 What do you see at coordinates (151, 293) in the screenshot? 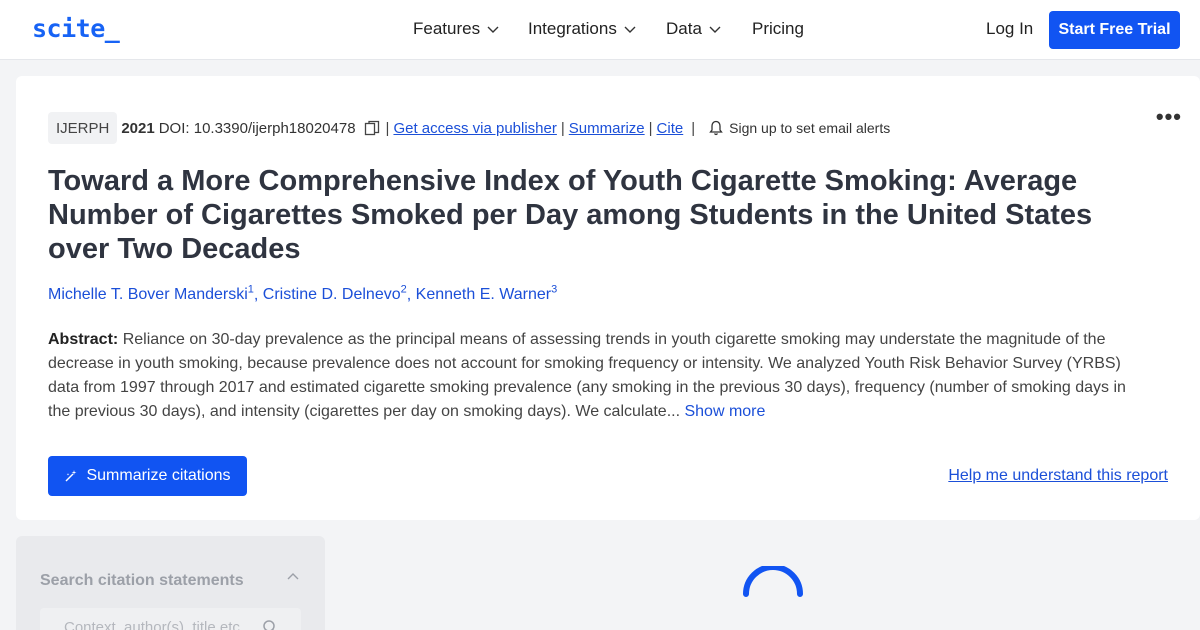
I see `author-link: Michelle T. Bover Manderski1` at bounding box center [151, 293].